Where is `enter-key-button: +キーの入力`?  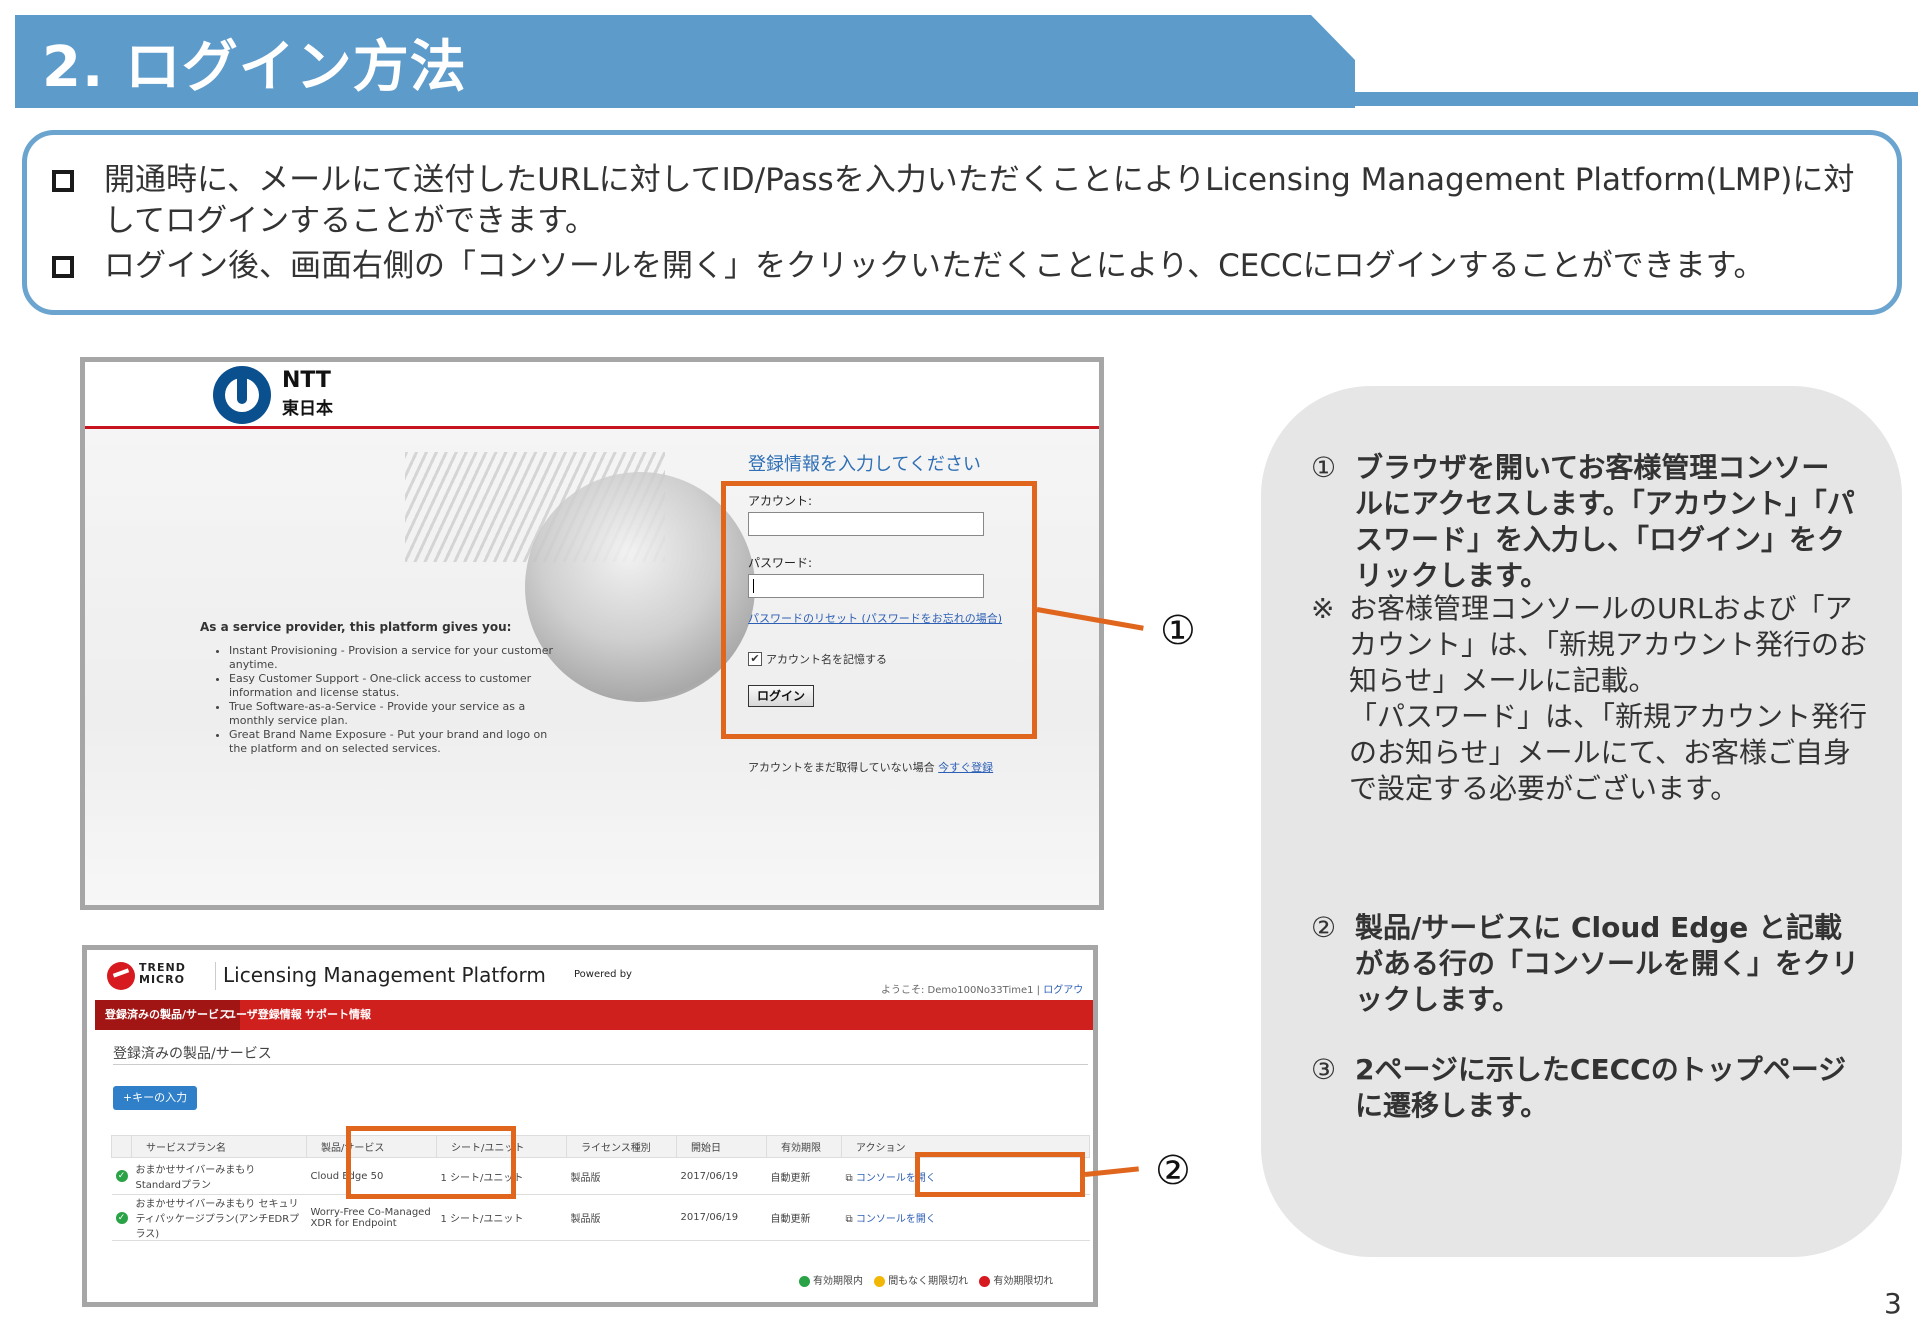
enter-key-button: +キーの入力 is located at coordinates (155, 1098).